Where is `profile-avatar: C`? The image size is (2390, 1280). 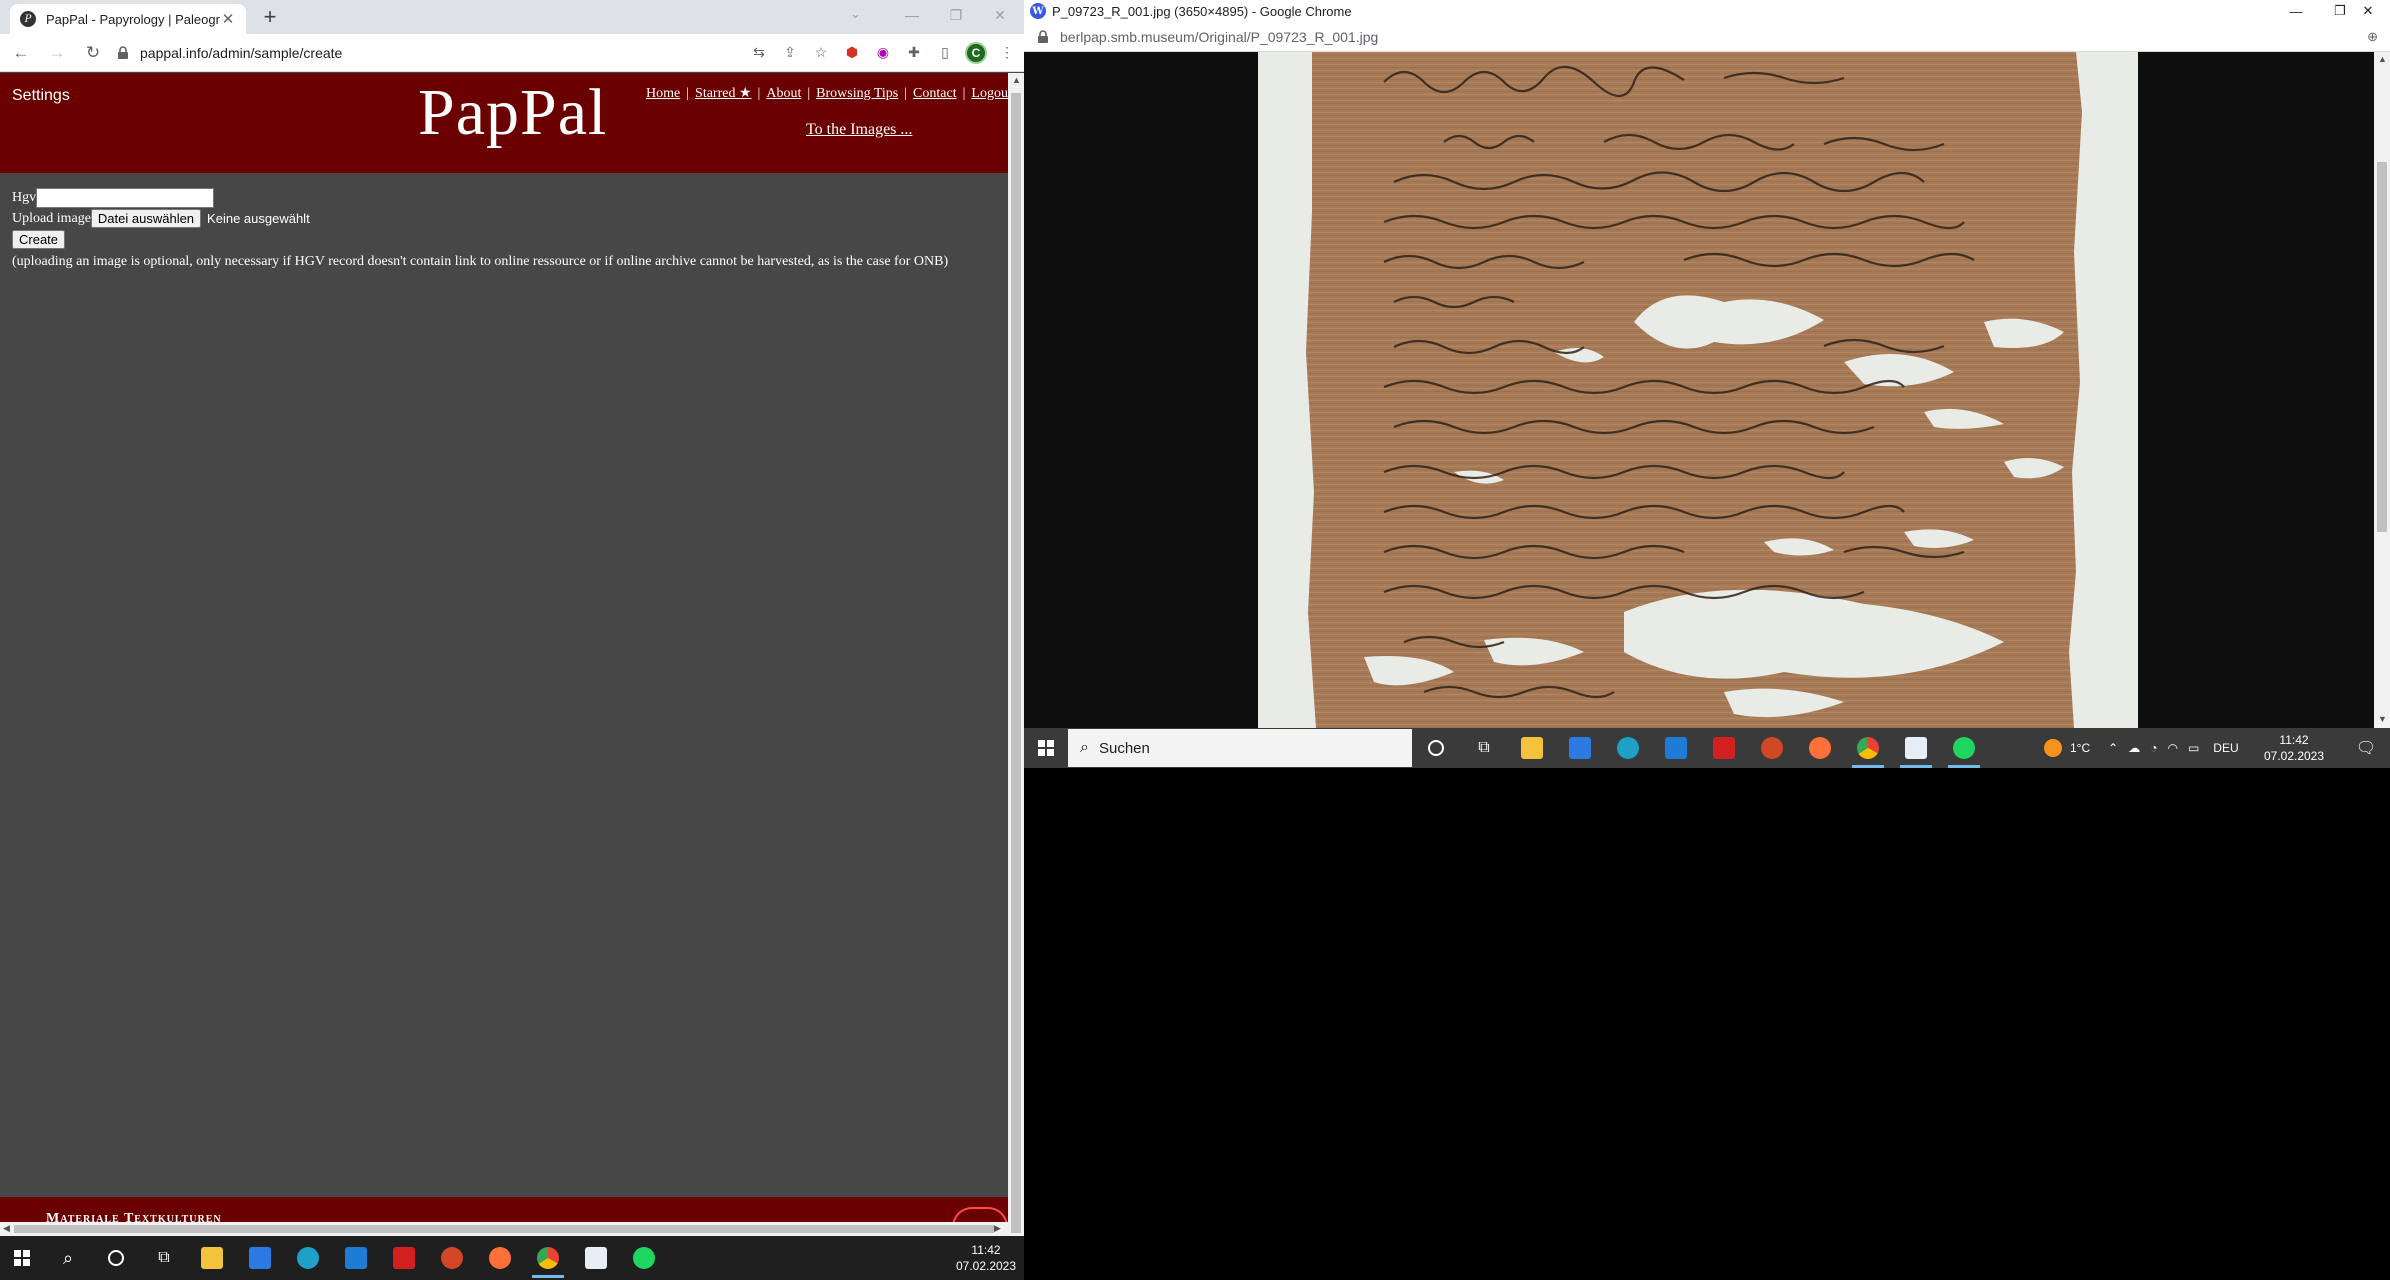 profile-avatar: C is located at coordinates (976, 53).